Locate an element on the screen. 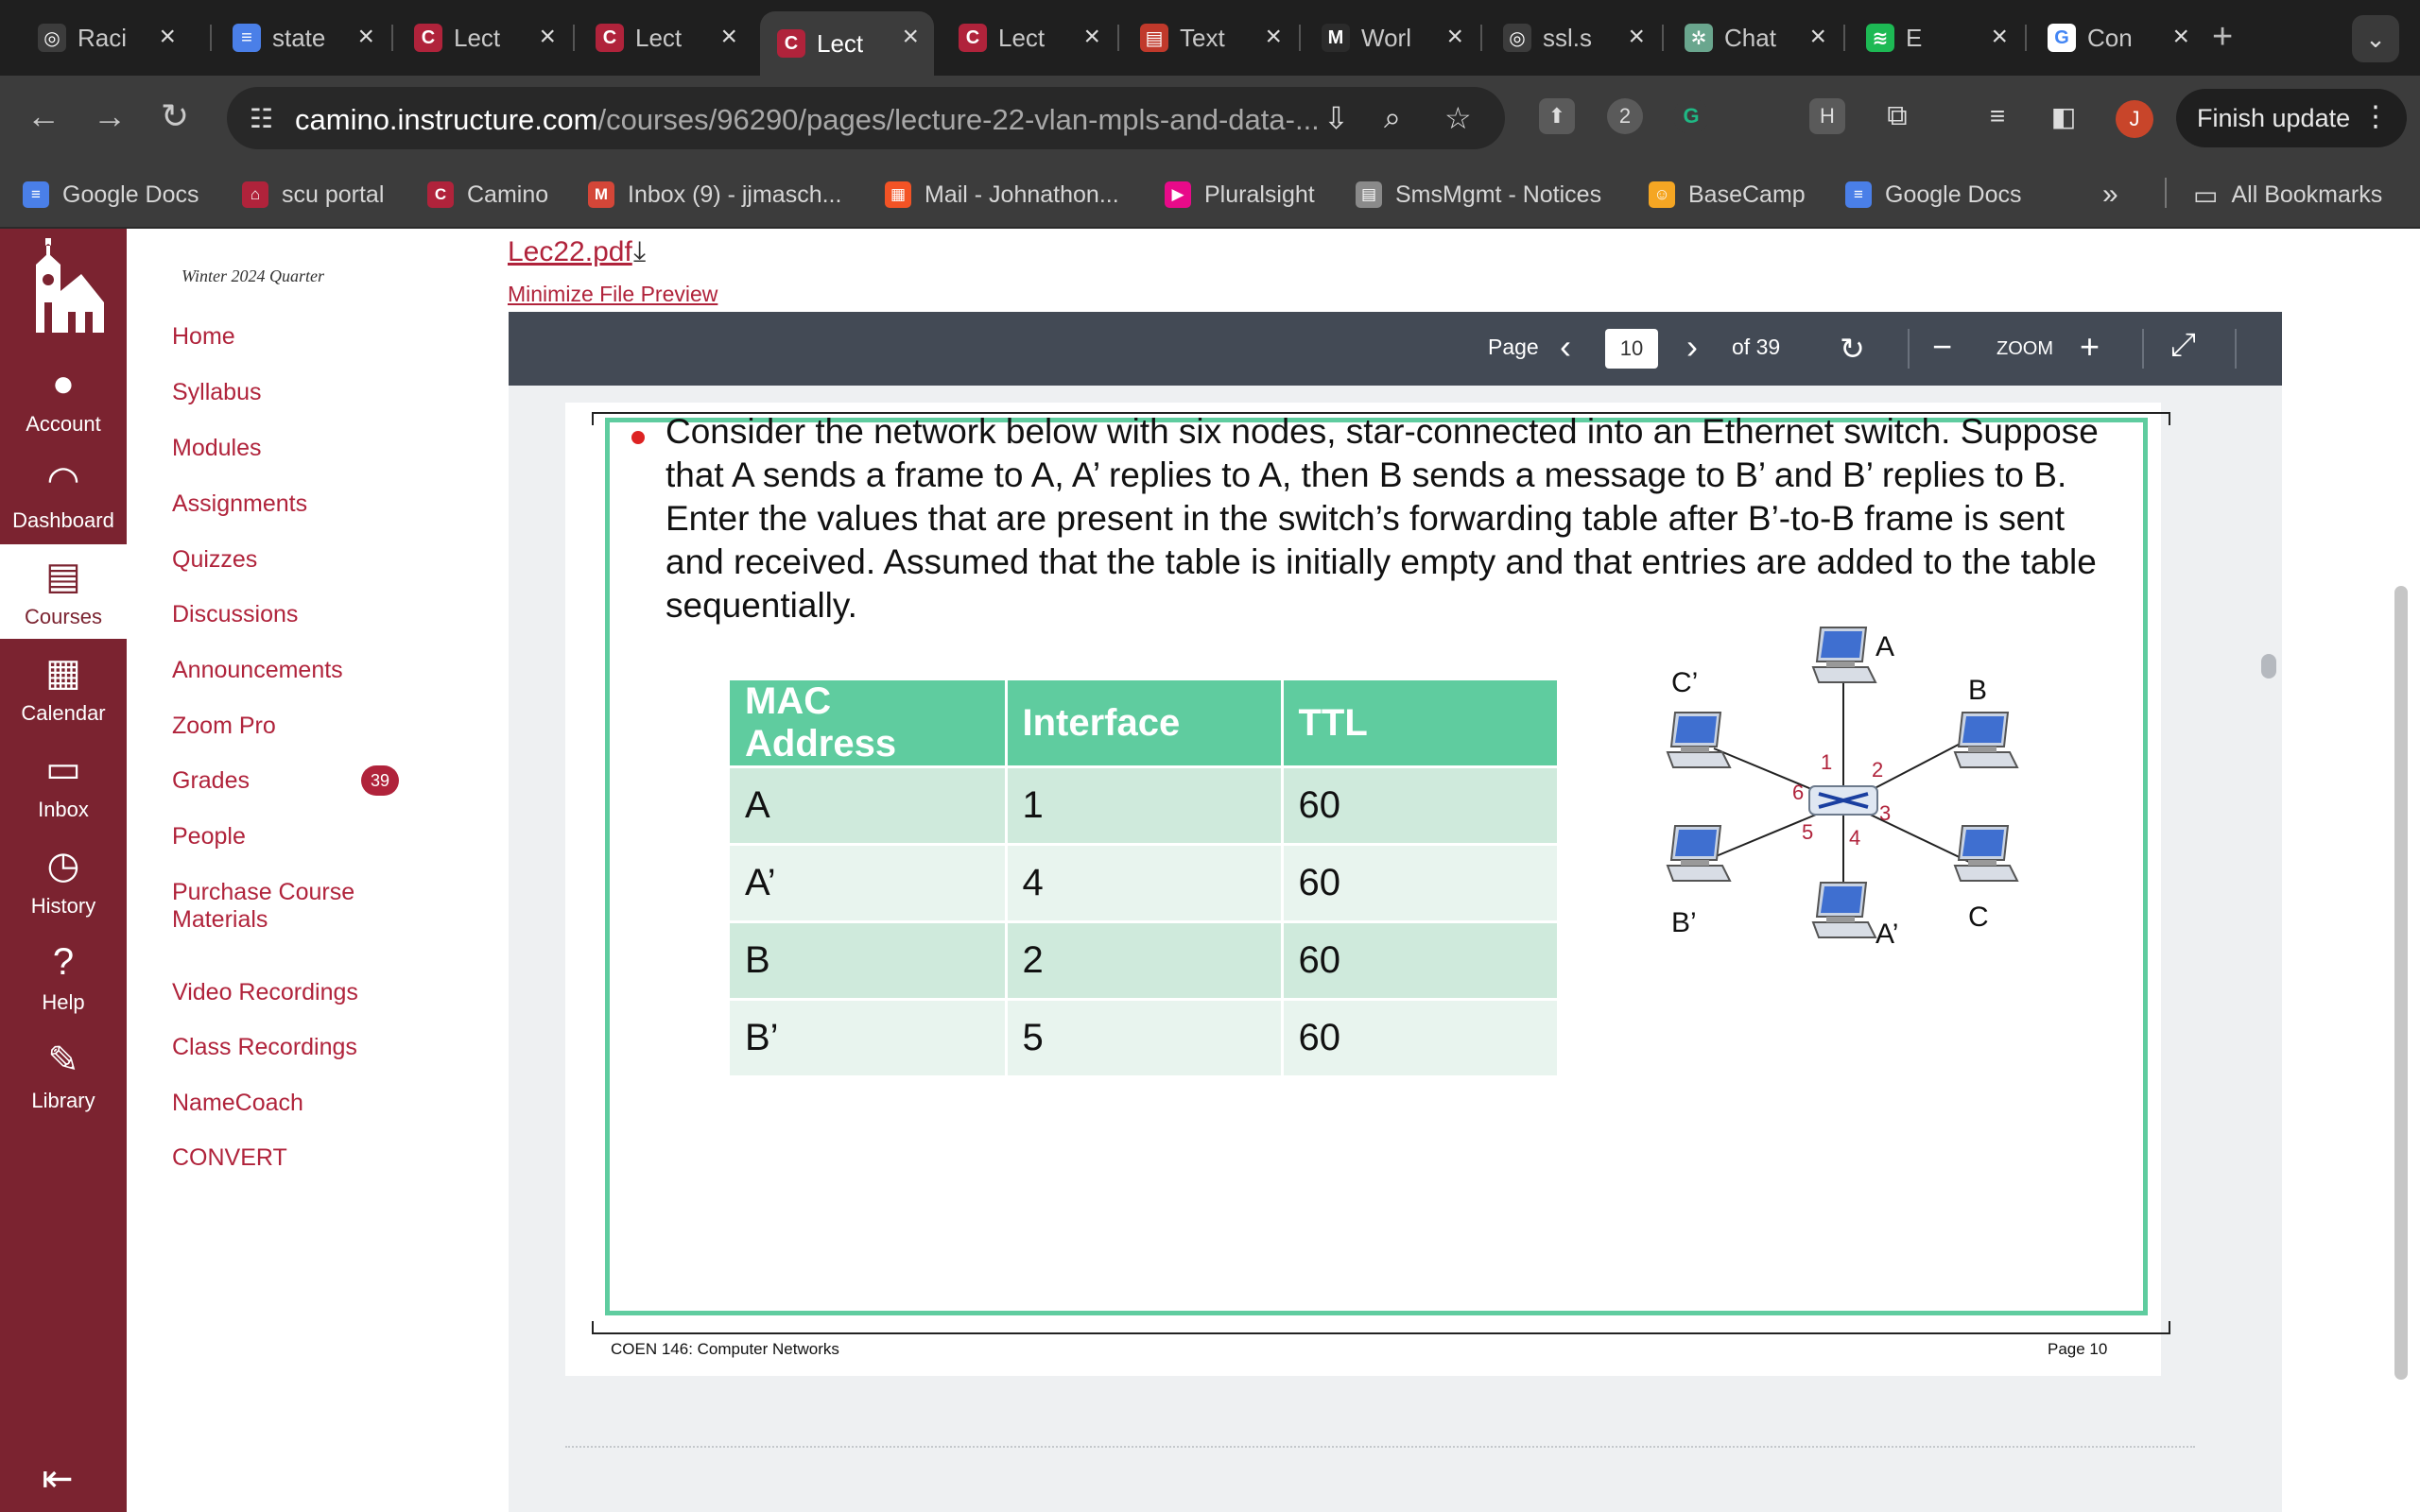  global-nav-courses: ▤ Courses is located at coordinates (63, 591).